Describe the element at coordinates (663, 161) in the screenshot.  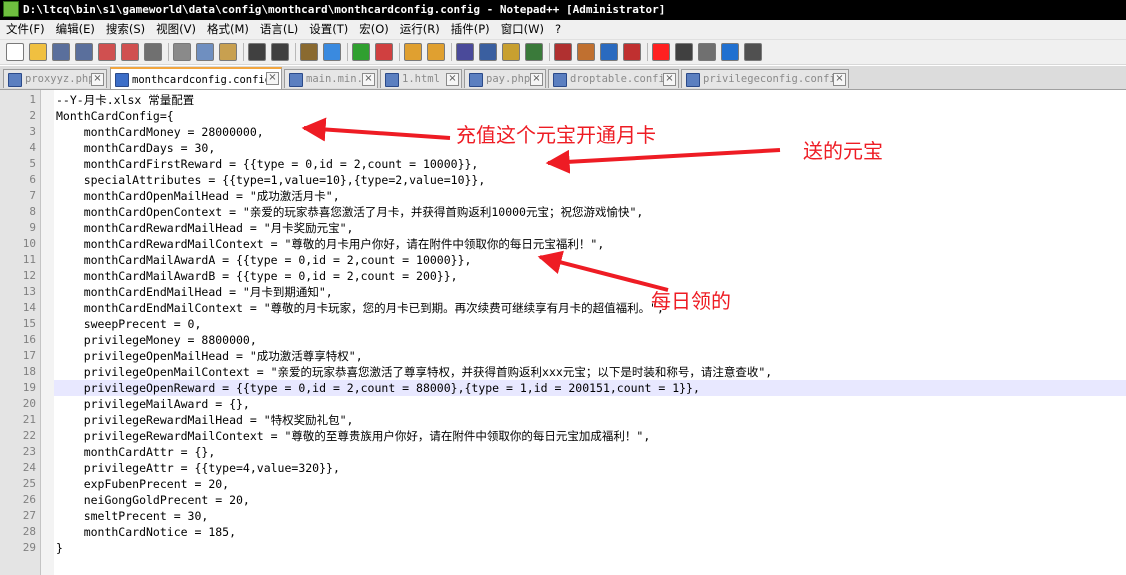
I see `arrow-to-firstreward` at that location.